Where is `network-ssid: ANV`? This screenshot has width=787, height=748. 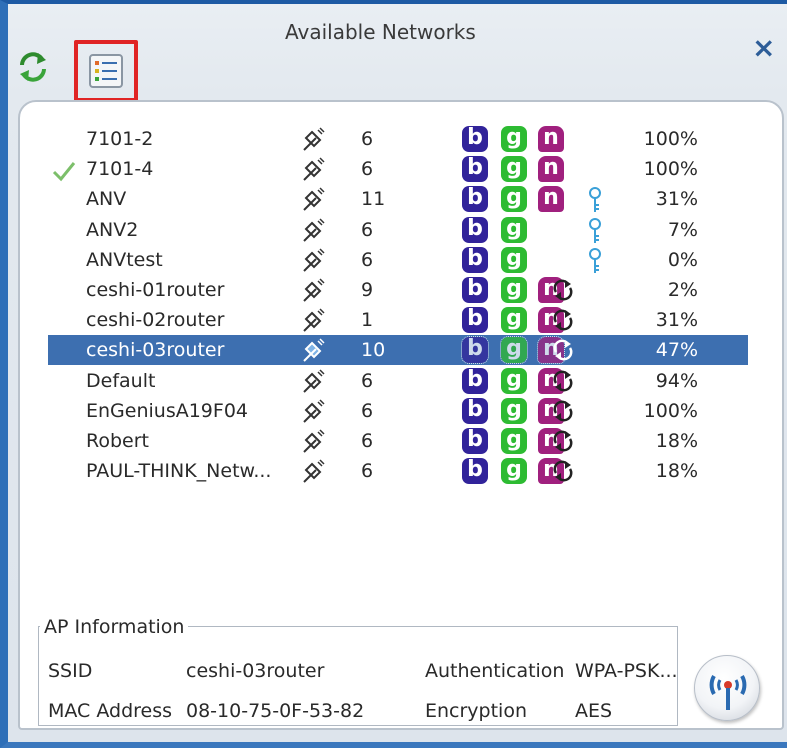 network-ssid: ANV is located at coordinates (106, 199).